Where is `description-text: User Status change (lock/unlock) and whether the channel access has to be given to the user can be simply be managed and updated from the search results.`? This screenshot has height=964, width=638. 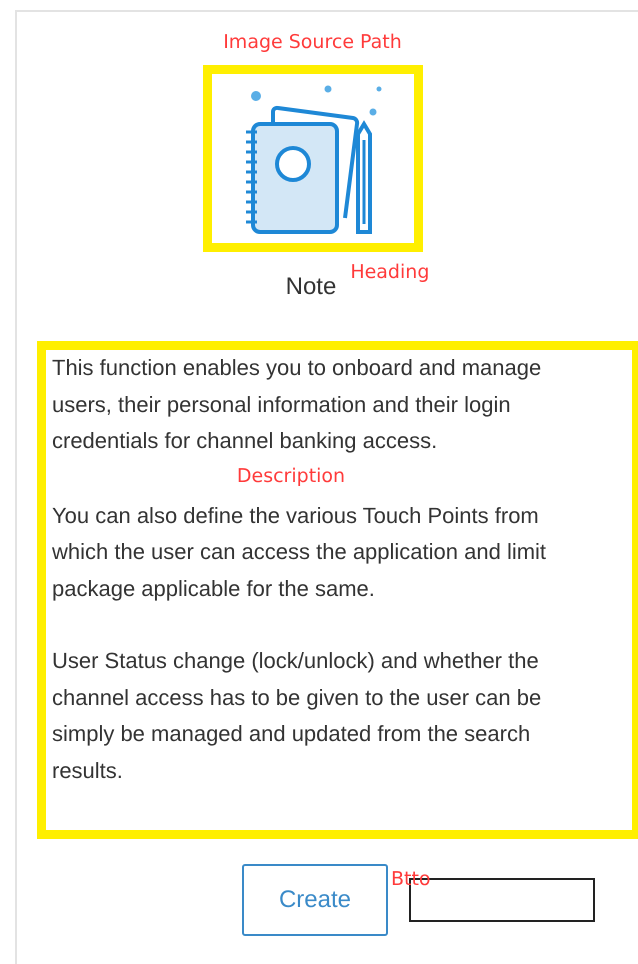
description-text: User Status change (lock/unlock) and whether the channel access has to be given to the user can be simply be managed and updated from the search results. is located at coordinates (297, 715).